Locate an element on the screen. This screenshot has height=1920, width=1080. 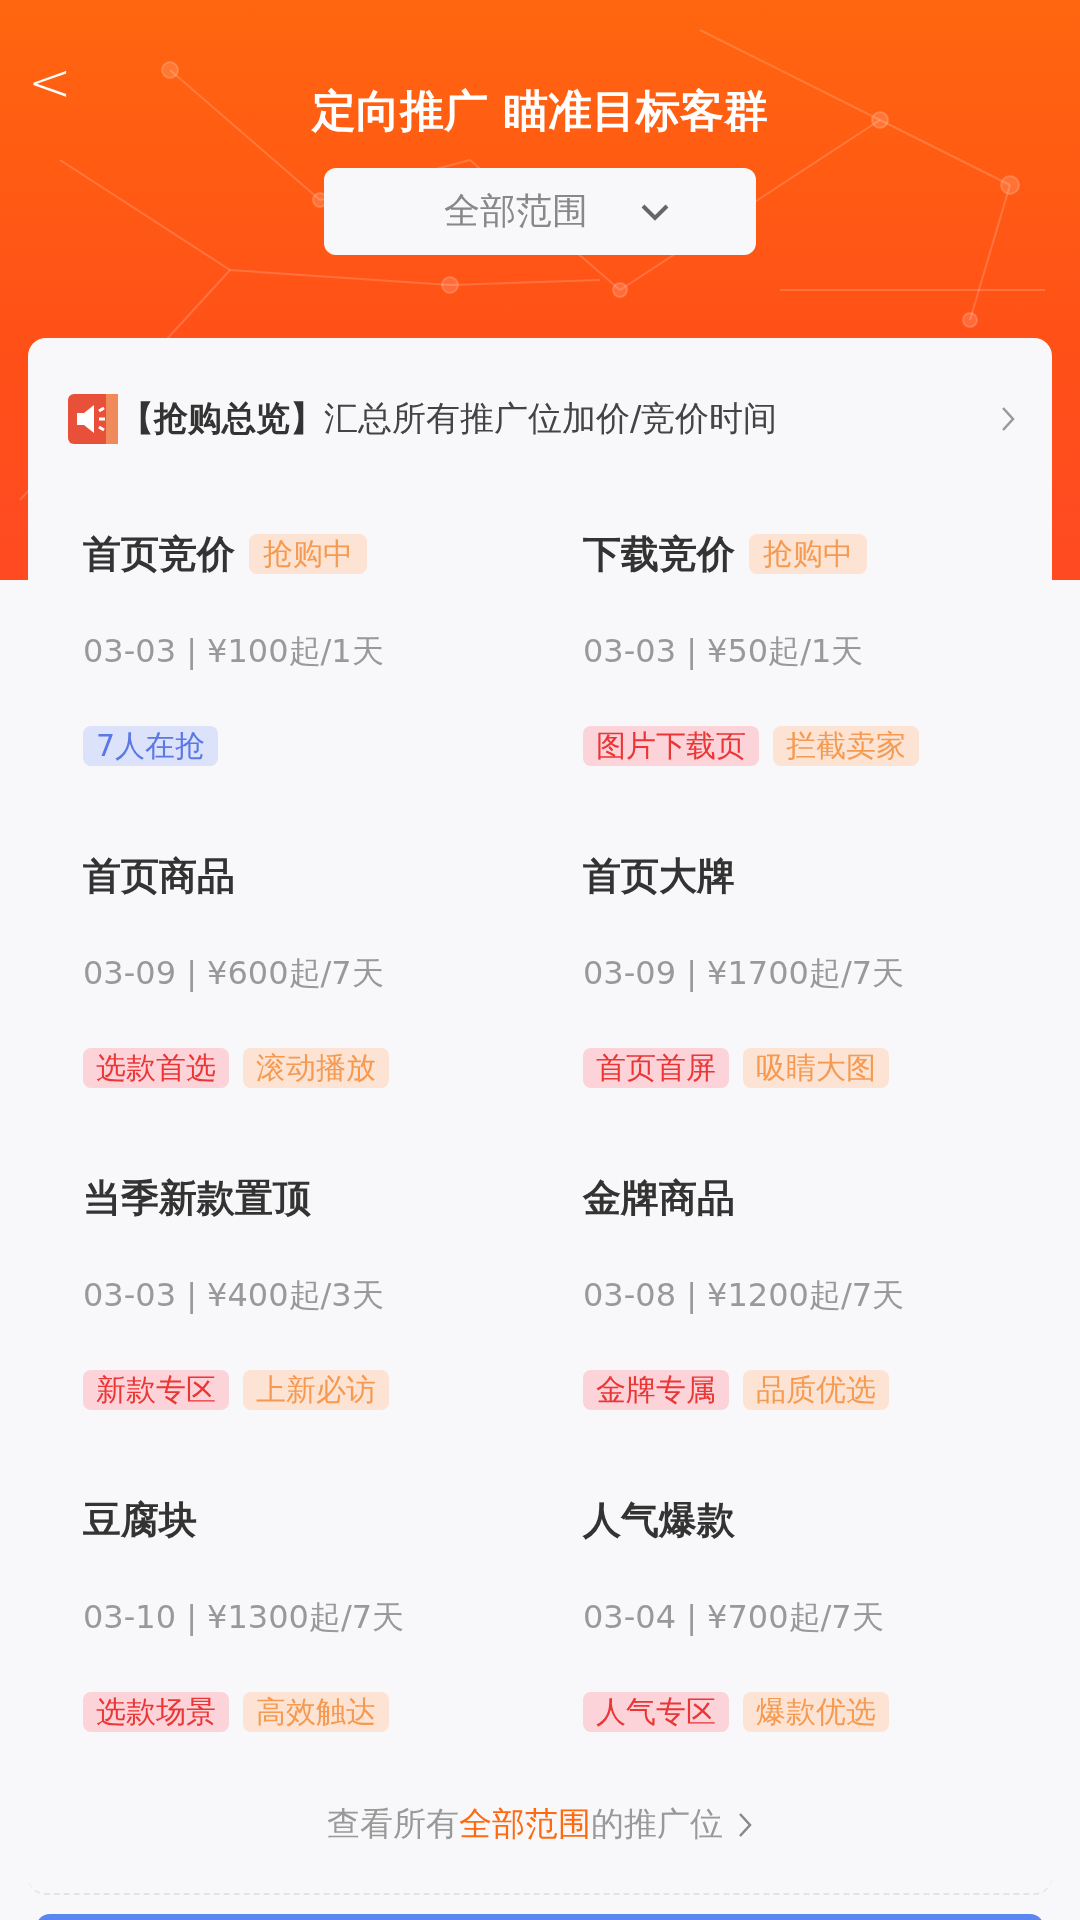
tag: 选款首选 is located at coordinates (156, 1068).